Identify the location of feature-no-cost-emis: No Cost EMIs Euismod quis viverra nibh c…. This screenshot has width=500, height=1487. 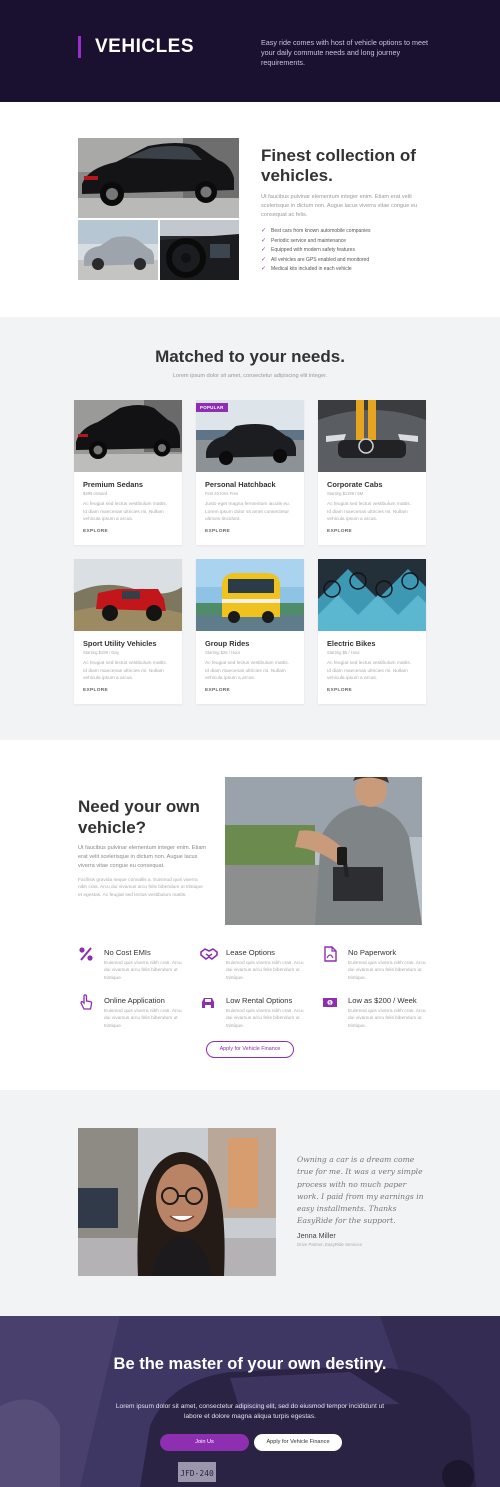
(133, 964).